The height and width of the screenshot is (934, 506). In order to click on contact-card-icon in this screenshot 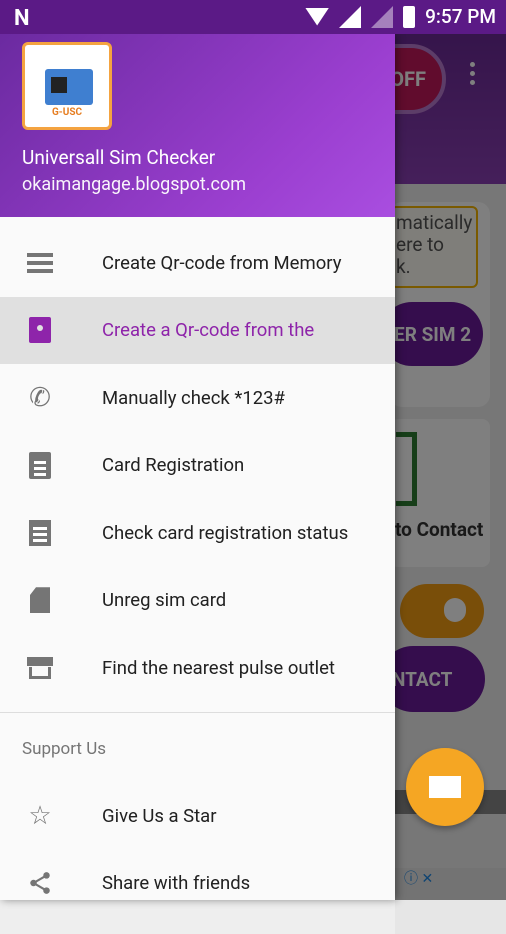, I will do `click(40, 330)`.